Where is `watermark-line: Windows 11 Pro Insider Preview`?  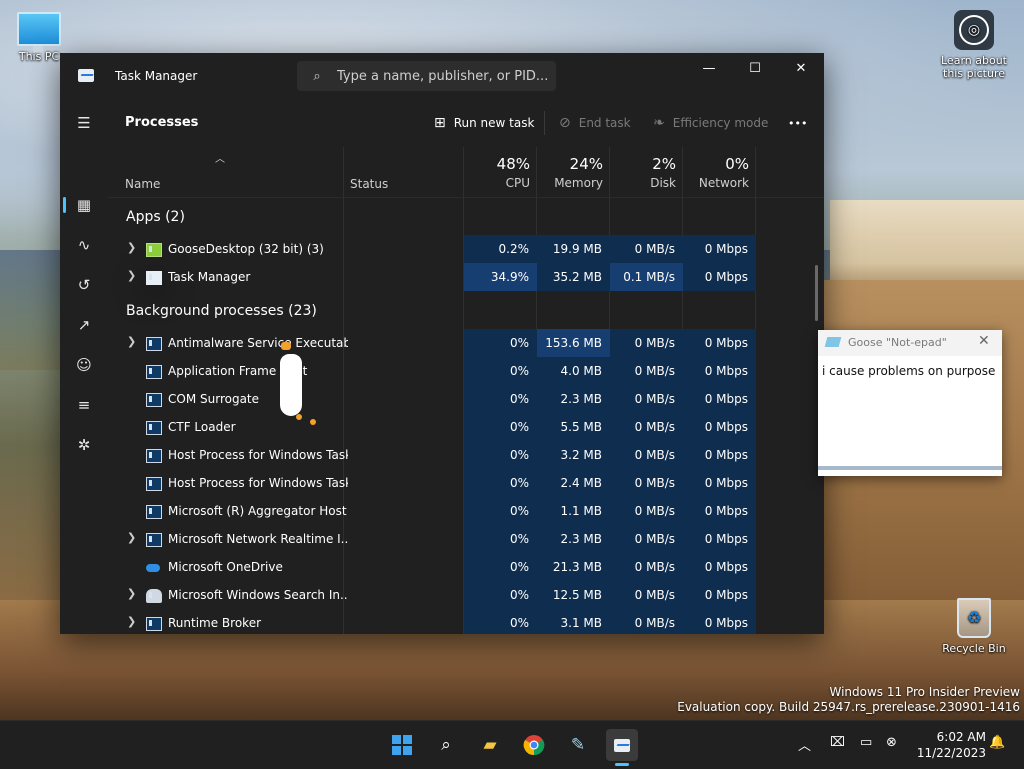 watermark-line: Windows 11 Pro Insider Preview is located at coordinates (924, 692).